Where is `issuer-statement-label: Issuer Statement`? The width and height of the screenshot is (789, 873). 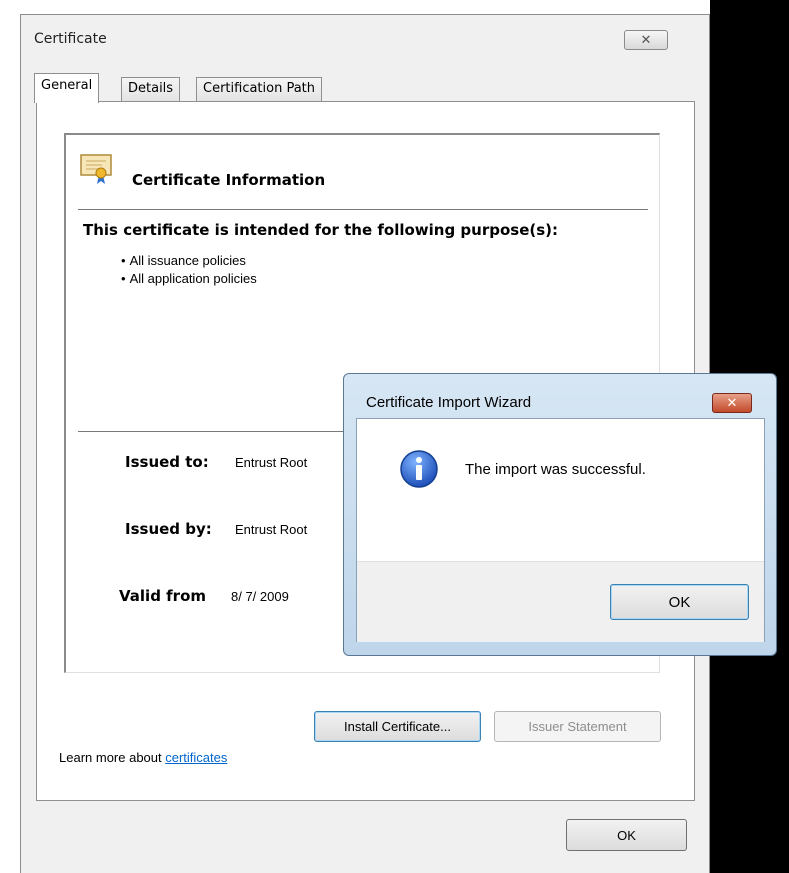
issuer-statement-label: Issuer Statement is located at coordinates (577, 726).